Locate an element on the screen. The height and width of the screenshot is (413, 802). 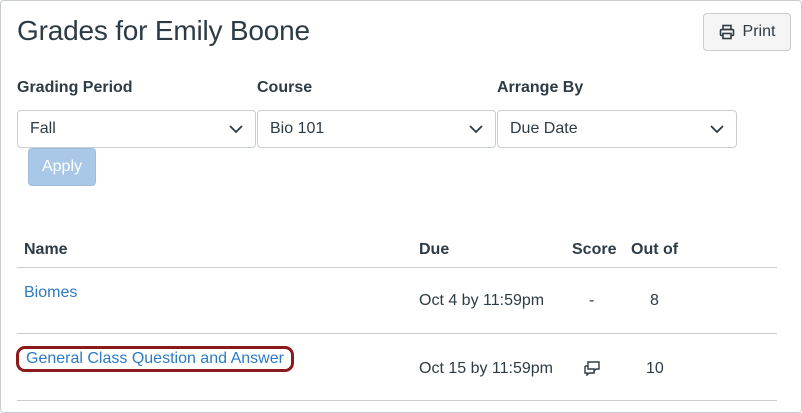
grading-period-select: Fall is located at coordinates (136, 129).